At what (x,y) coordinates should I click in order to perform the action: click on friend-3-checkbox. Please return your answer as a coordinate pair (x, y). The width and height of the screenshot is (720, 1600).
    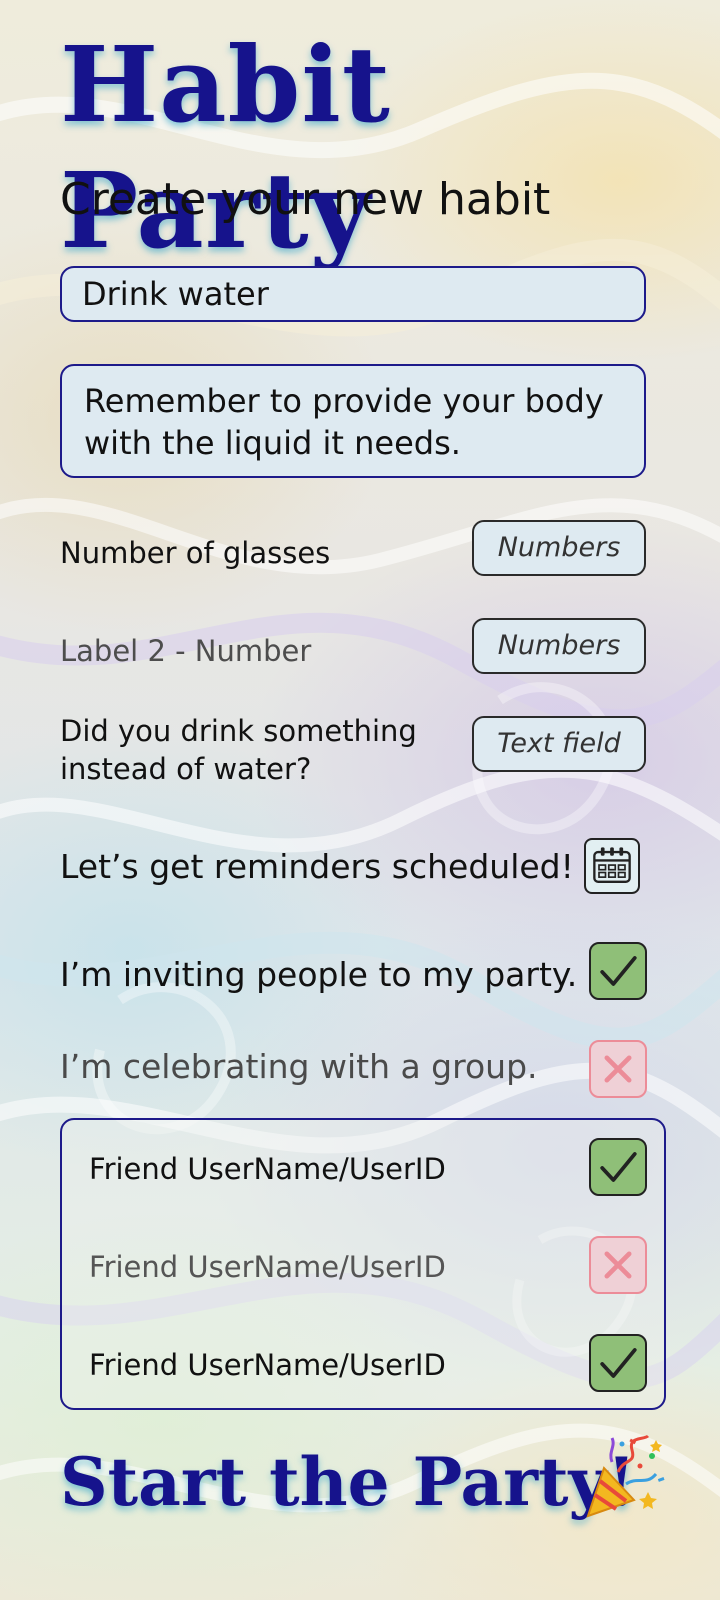
    Looking at the image, I should click on (618, 1363).